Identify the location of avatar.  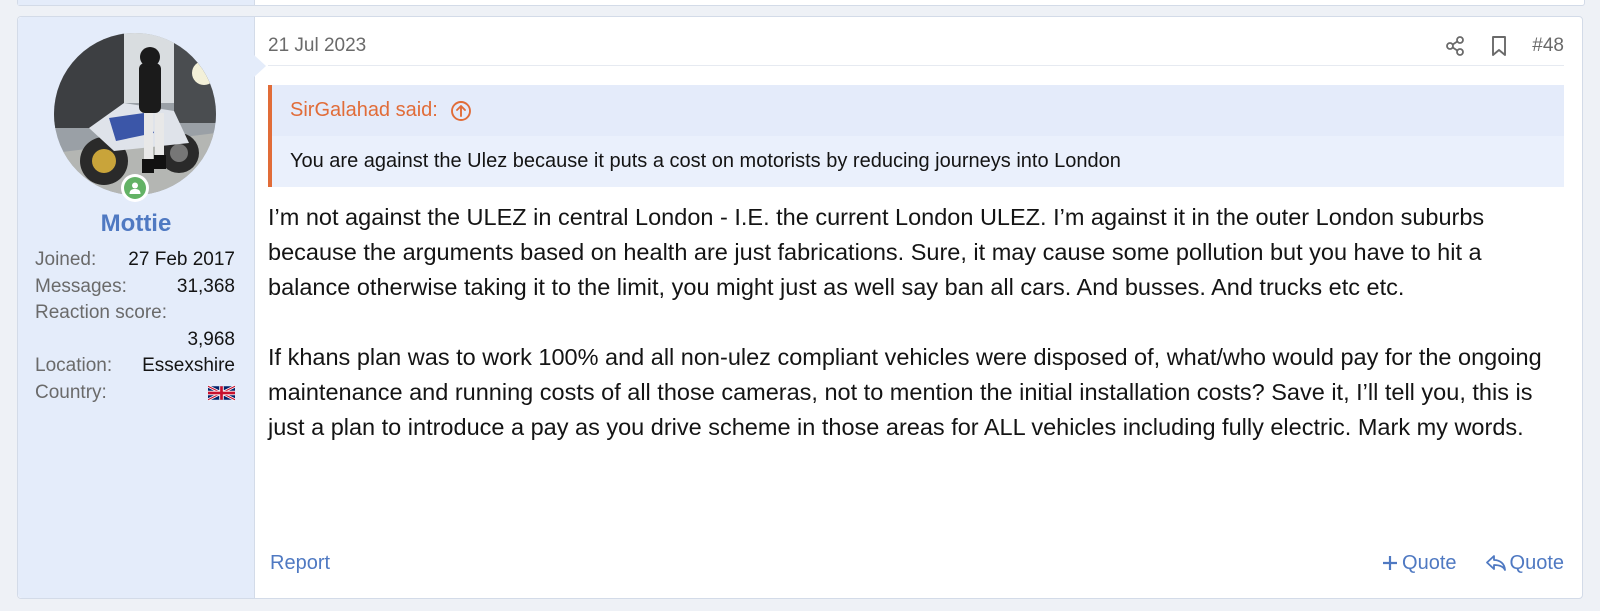
(135, 114).